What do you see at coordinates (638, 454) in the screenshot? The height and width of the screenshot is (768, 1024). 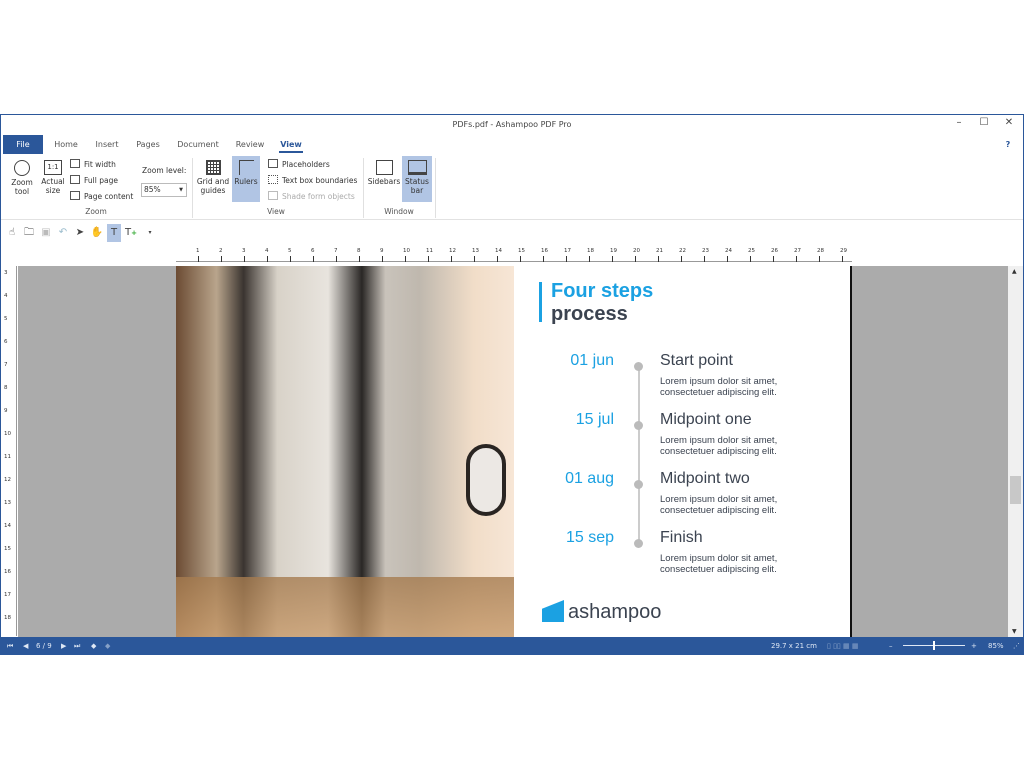 I see `timeline-line` at bounding box center [638, 454].